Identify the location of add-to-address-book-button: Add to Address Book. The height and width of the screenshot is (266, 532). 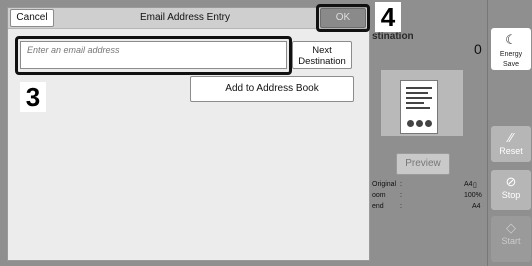
(272, 89).